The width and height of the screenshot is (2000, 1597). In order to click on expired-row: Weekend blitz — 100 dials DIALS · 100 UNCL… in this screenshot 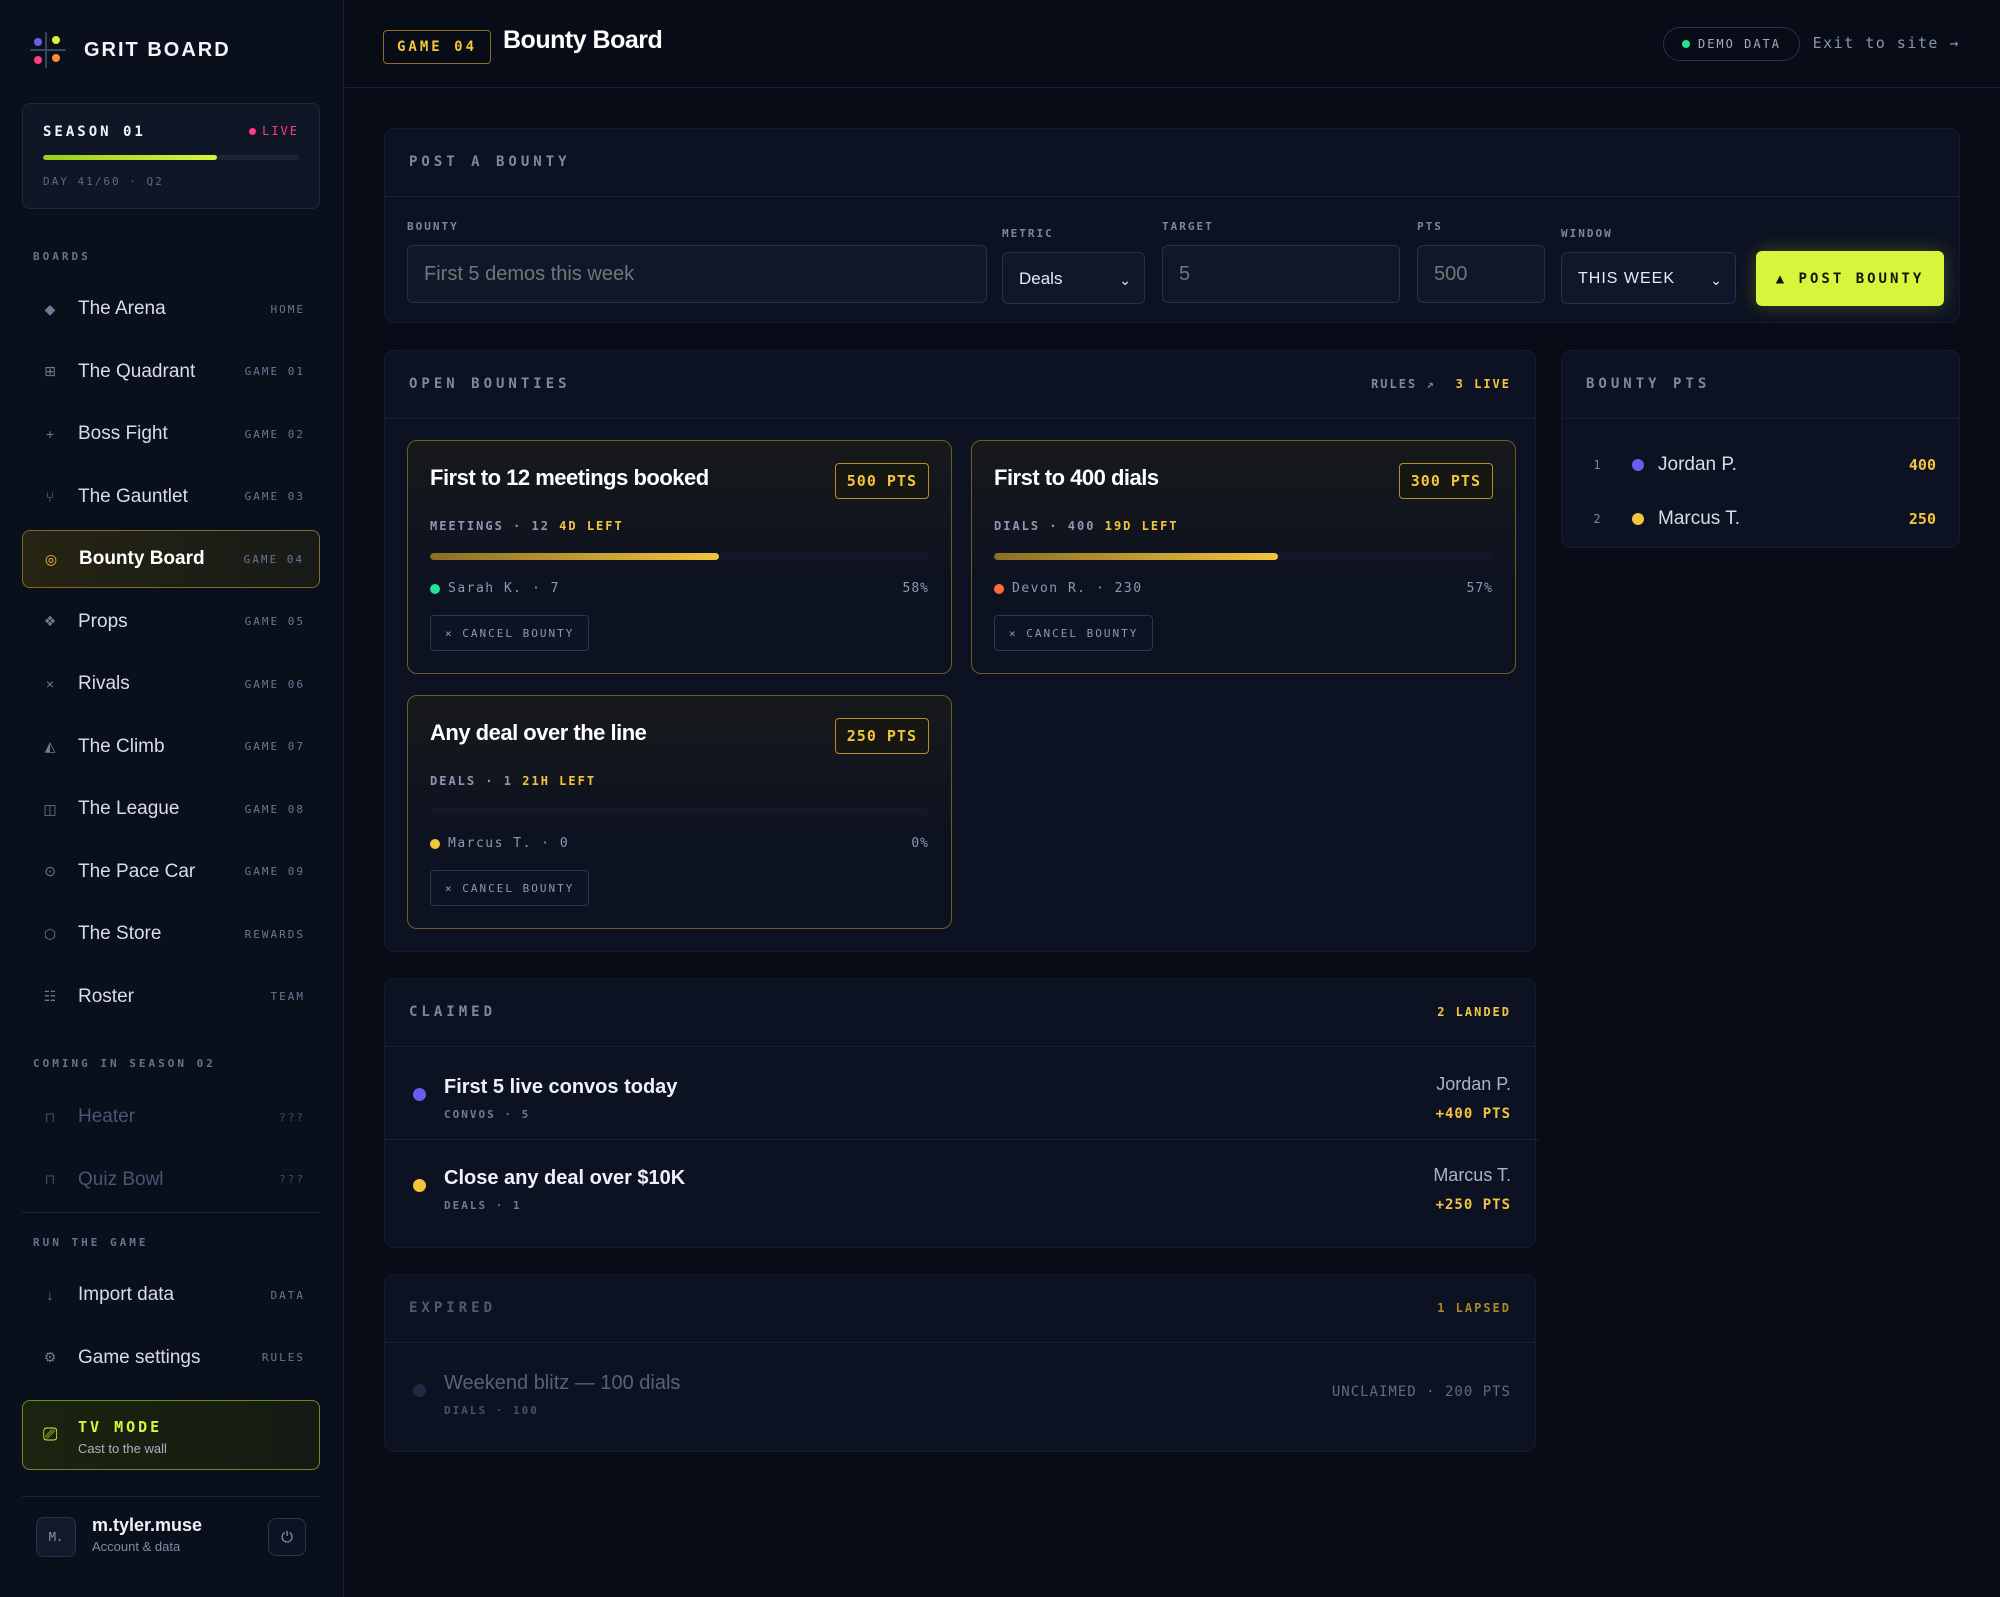, I will do `click(962, 1389)`.